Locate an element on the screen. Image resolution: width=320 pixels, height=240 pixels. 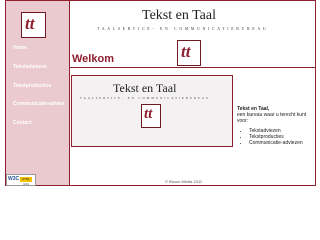
footer-copyright: © Bloom Media 2011 is located at coordinates (184, 181).